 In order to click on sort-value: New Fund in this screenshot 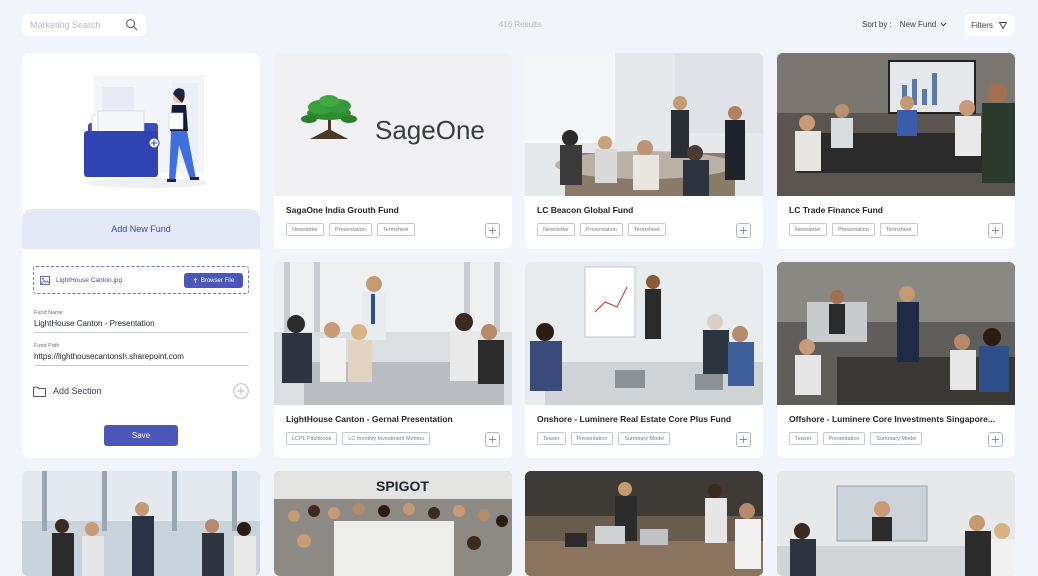, I will do `click(918, 24)`.